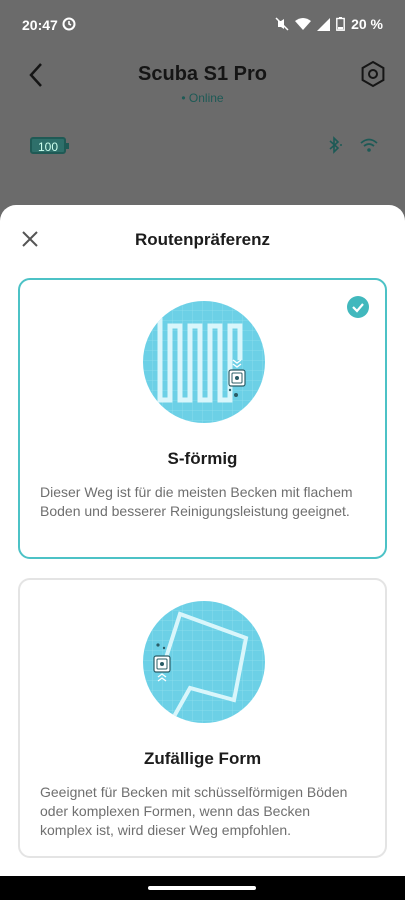 The image size is (405, 900). Describe the element at coordinates (49, 145) in the screenshot. I see `device-battery: 100` at that location.